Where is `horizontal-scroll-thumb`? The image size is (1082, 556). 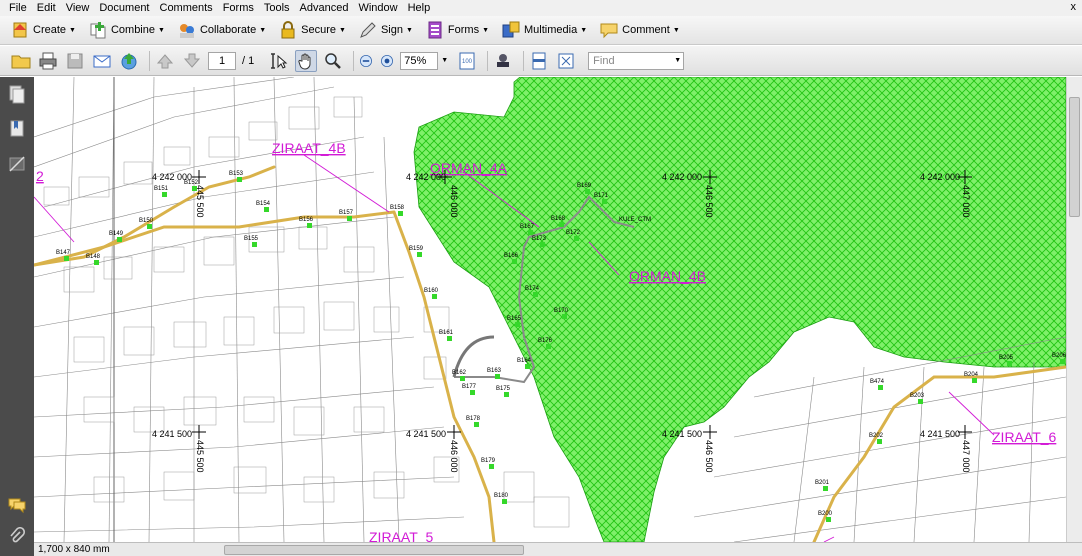 horizontal-scroll-thumb is located at coordinates (374, 550).